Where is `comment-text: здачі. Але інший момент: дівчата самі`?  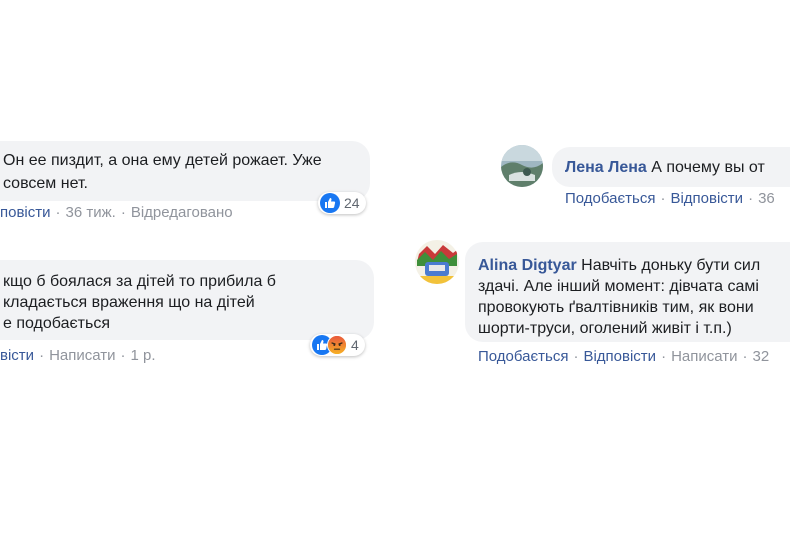
comment-text: здачі. Але інший момент: дівчата самі is located at coordinates (618, 286).